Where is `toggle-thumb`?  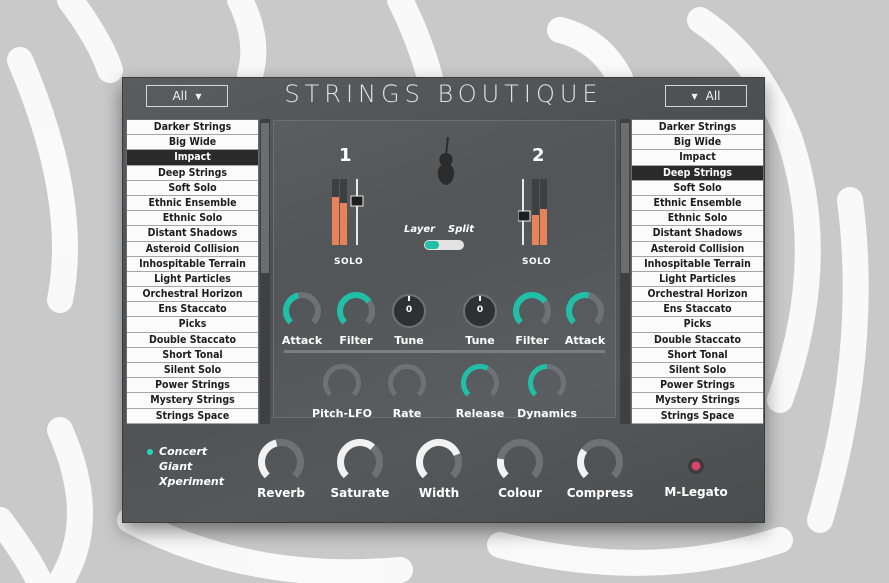
toggle-thumb is located at coordinates (432, 245).